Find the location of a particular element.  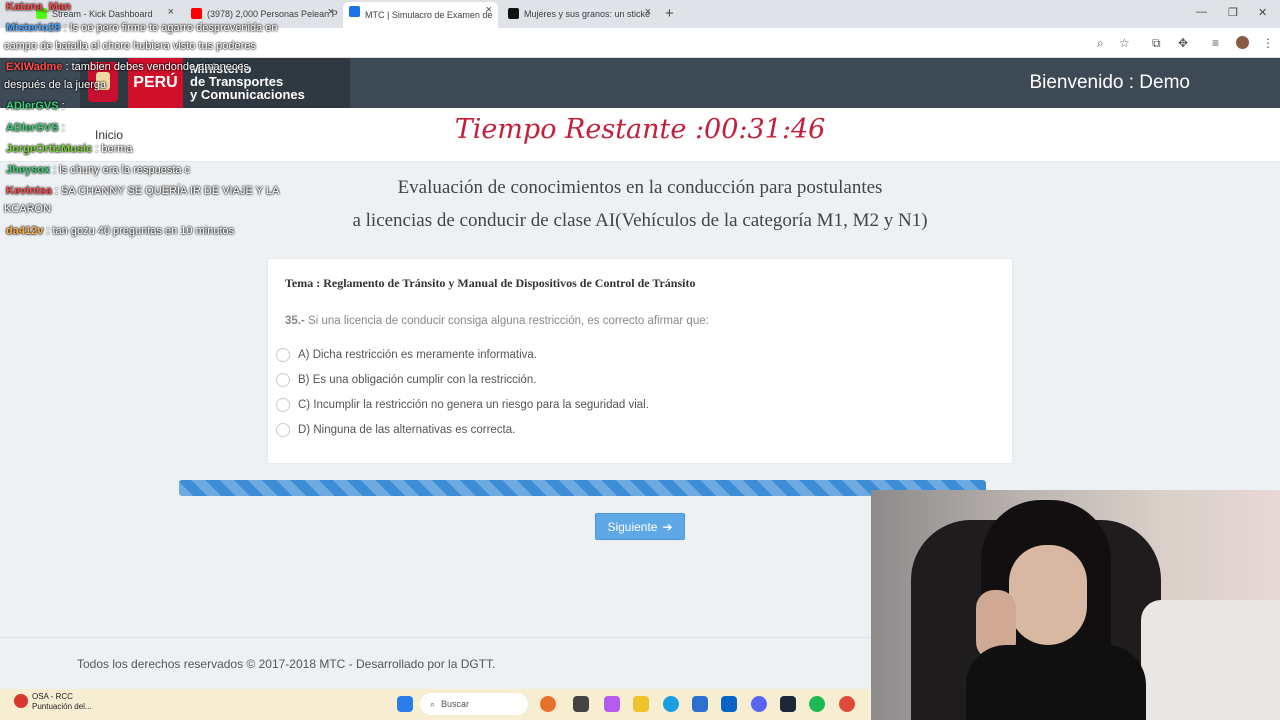

chat-message: ADlerGVS : is located at coordinates (35, 106).